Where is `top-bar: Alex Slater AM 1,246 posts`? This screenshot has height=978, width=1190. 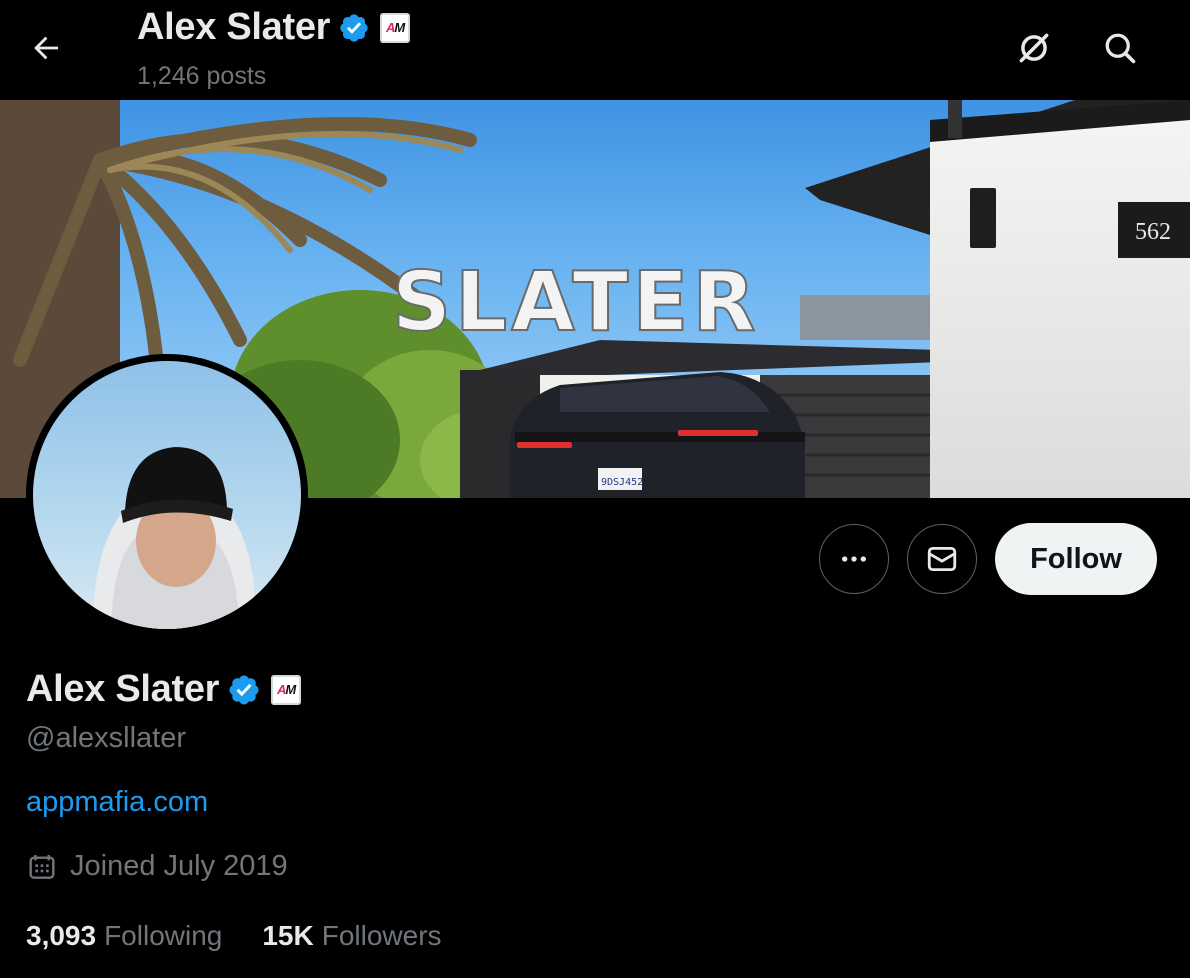 top-bar: Alex Slater AM 1,246 posts is located at coordinates (595, 50).